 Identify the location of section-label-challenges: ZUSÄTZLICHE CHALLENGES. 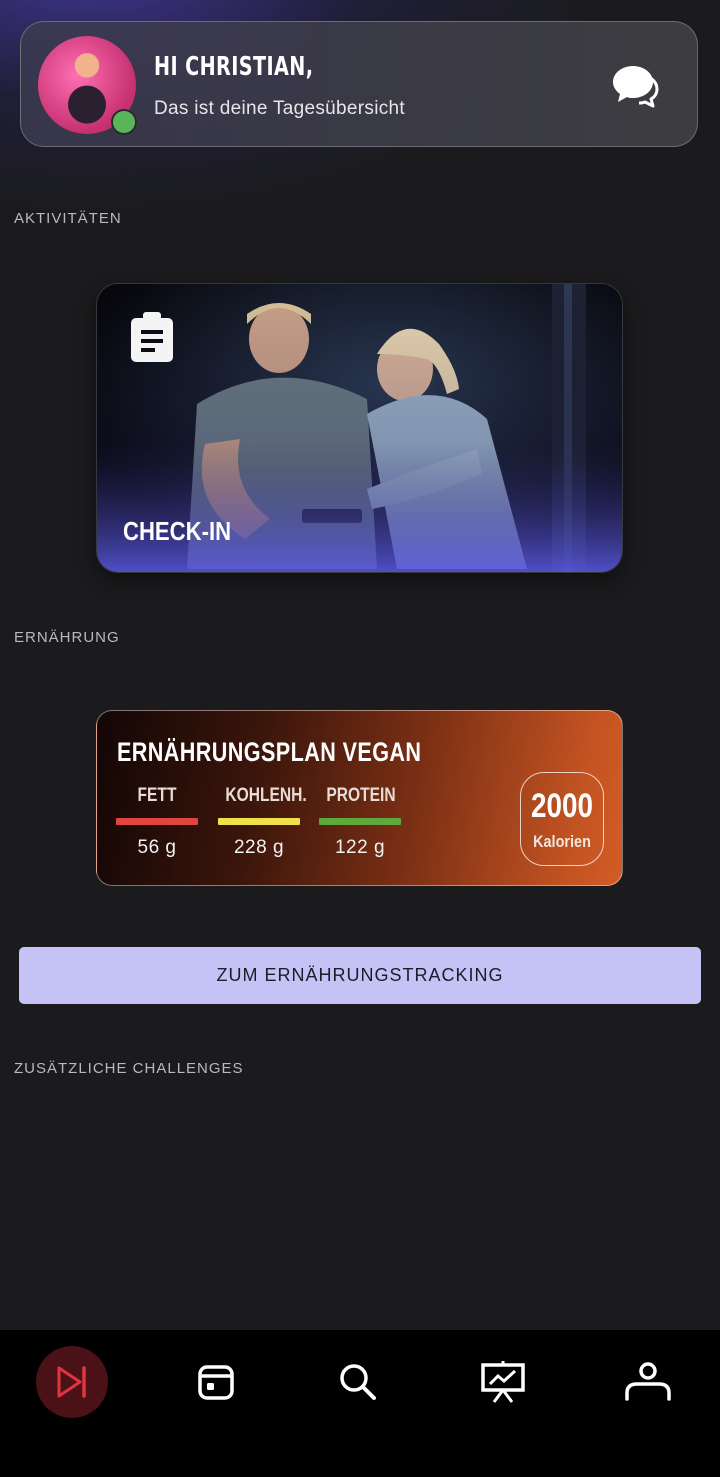
(129, 1068).